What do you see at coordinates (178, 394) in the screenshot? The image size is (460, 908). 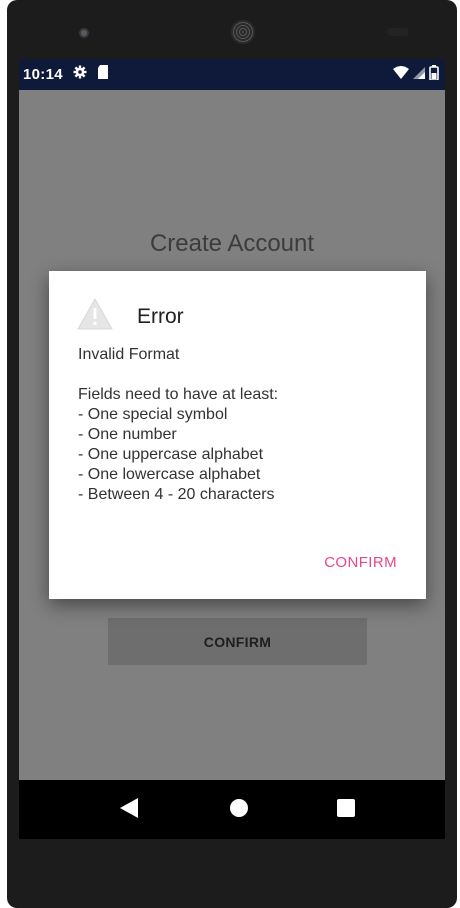 I see `message-line: Fields need to have at least:` at bounding box center [178, 394].